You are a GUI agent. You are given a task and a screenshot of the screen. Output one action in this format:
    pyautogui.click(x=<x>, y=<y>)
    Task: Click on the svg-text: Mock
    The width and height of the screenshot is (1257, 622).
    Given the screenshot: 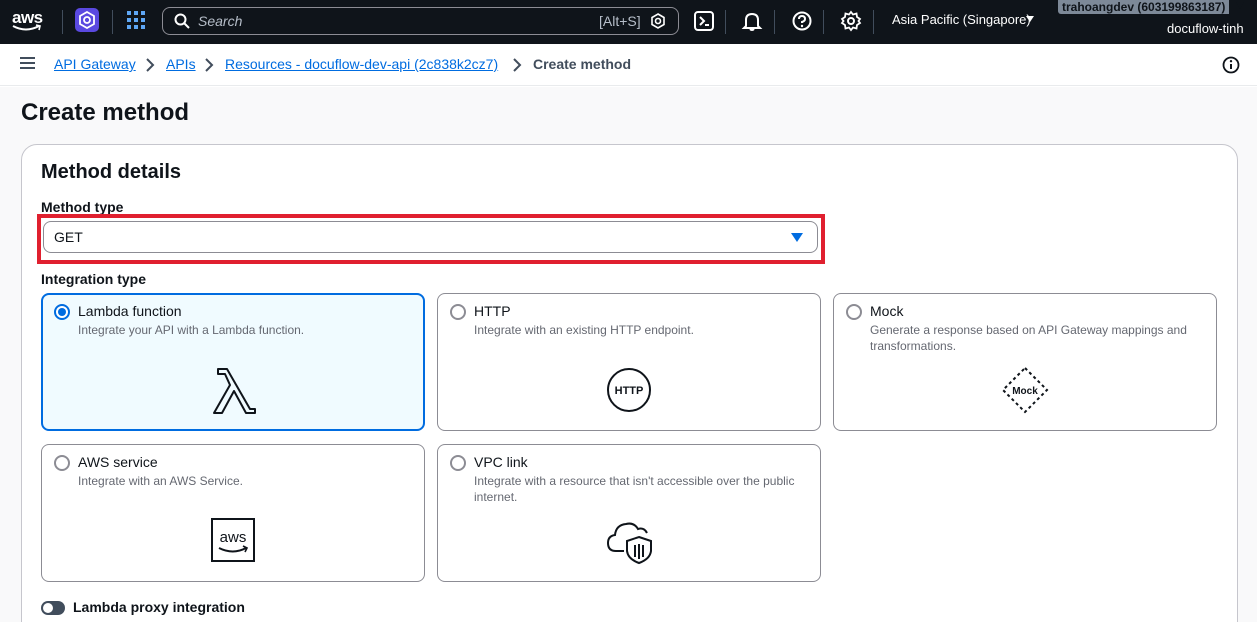 What is the action you would take?
    pyautogui.click(x=1025, y=391)
    